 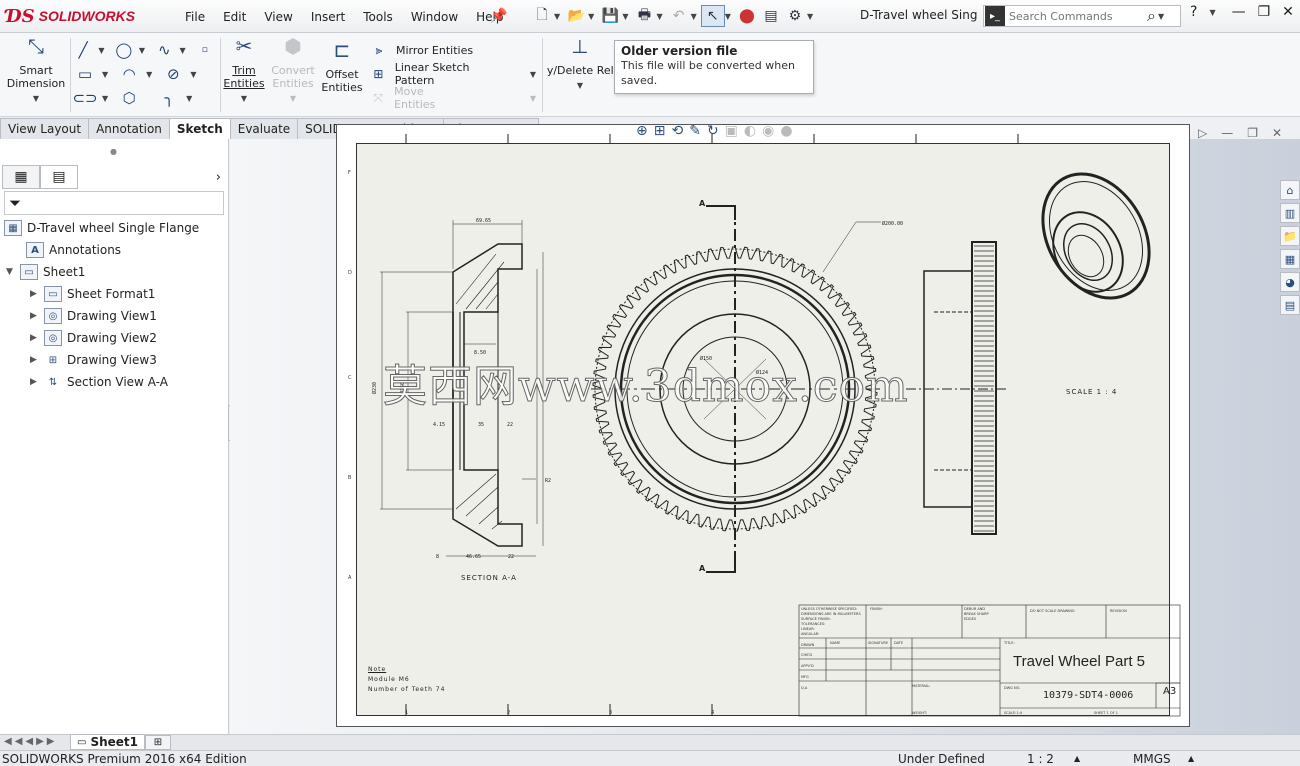 What do you see at coordinates (45, 128) in the screenshot?
I see `tab-view-layout: View Layout` at bounding box center [45, 128].